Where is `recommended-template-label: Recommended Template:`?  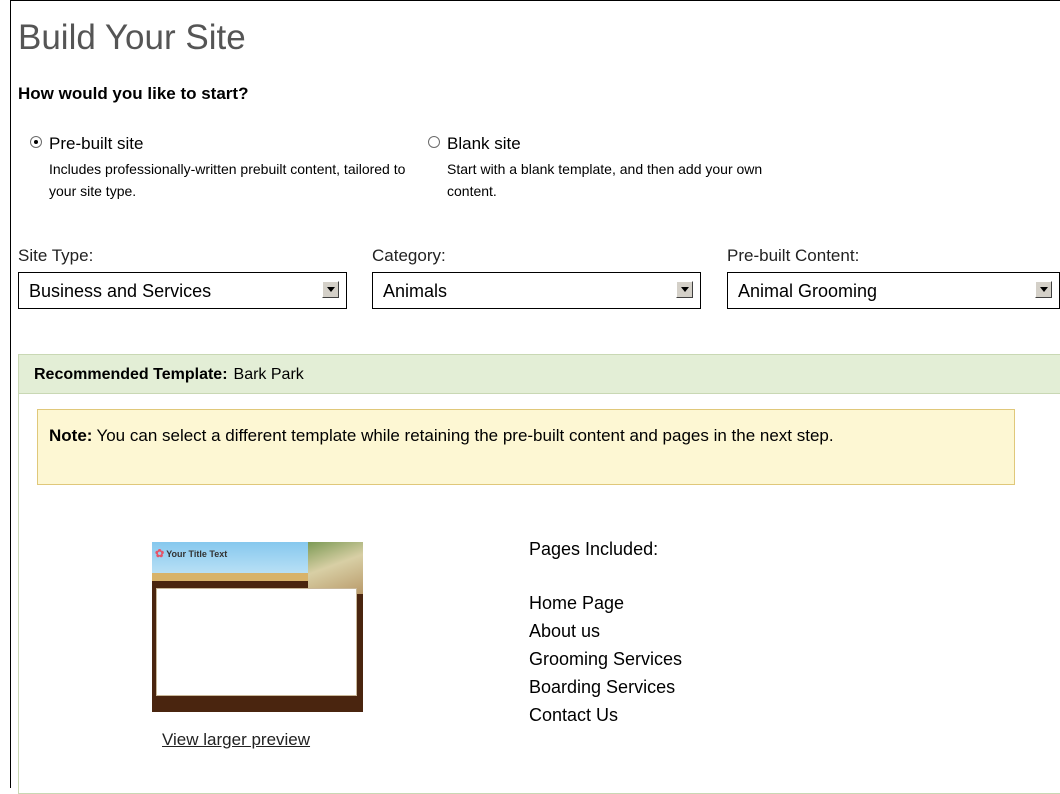
recommended-template-label: Recommended Template: is located at coordinates (131, 374).